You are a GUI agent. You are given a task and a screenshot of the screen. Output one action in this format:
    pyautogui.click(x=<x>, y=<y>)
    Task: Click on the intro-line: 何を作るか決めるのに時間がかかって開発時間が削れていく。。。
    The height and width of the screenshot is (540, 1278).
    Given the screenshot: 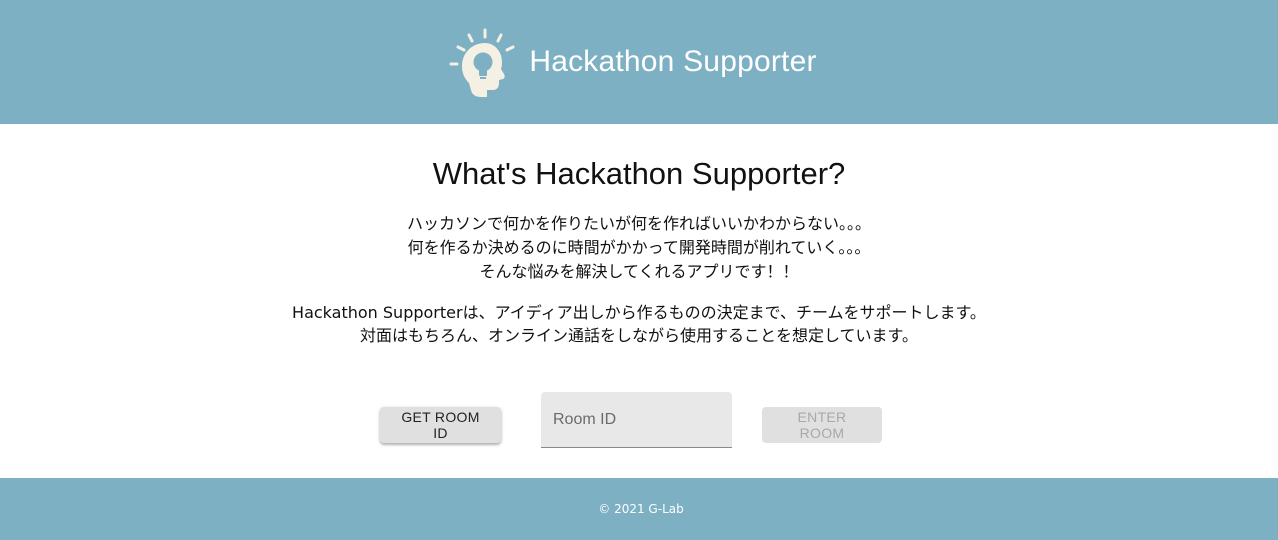 What is the action you would take?
    pyautogui.click(x=639, y=247)
    